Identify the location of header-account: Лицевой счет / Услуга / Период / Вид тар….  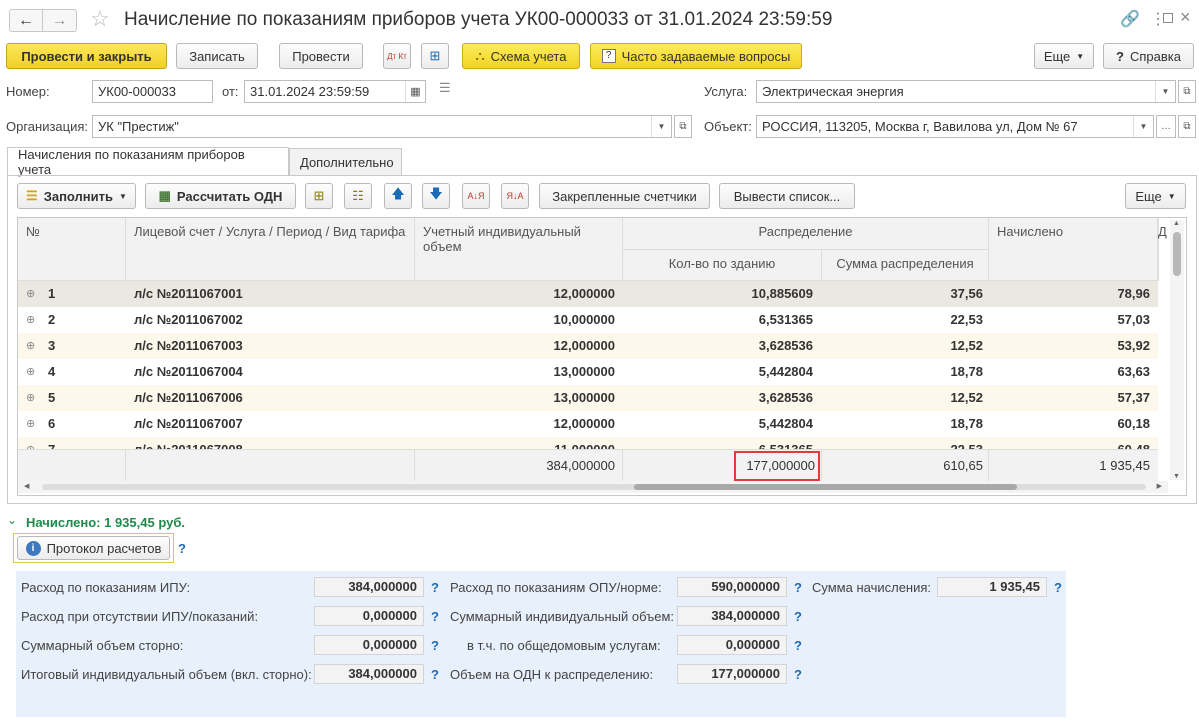
(270, 249).